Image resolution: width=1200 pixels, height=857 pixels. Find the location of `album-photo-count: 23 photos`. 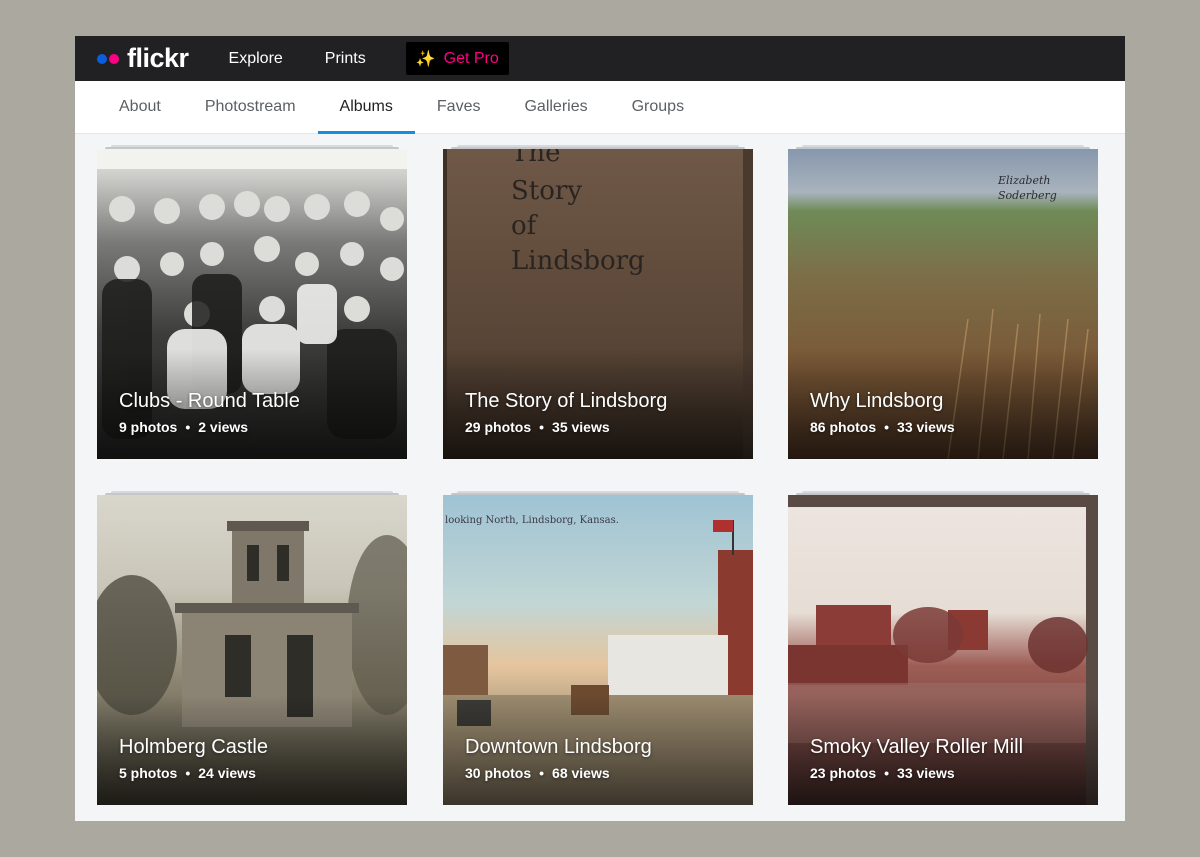

album-photo-count: 23 photos is located at coordinates (843, 773).